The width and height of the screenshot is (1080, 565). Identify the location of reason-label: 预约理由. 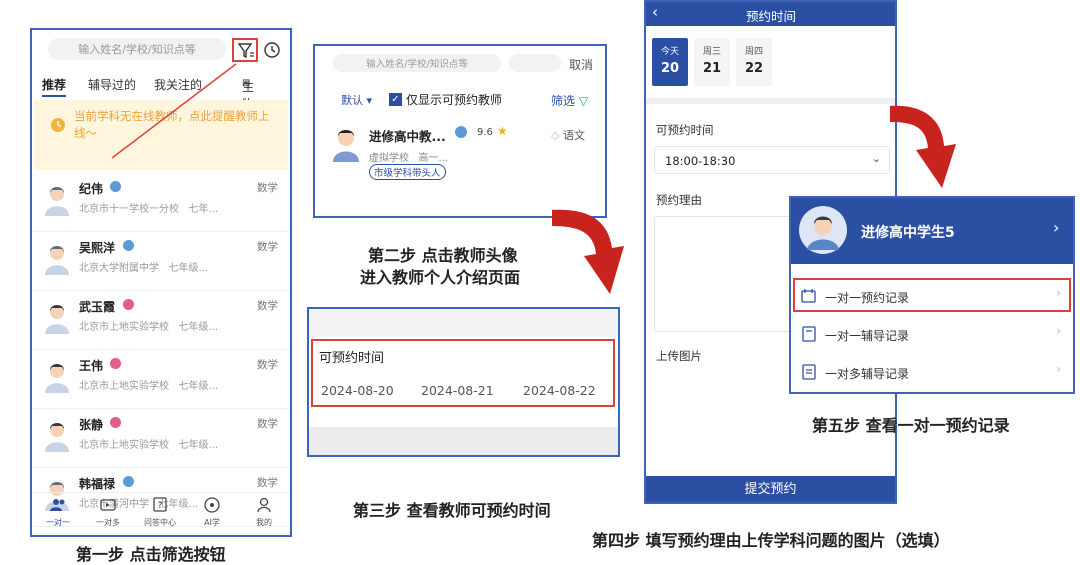
(679, 200).